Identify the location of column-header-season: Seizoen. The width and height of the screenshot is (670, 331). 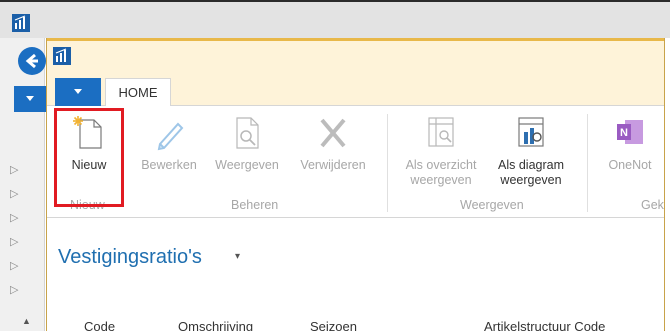
(333, 325).